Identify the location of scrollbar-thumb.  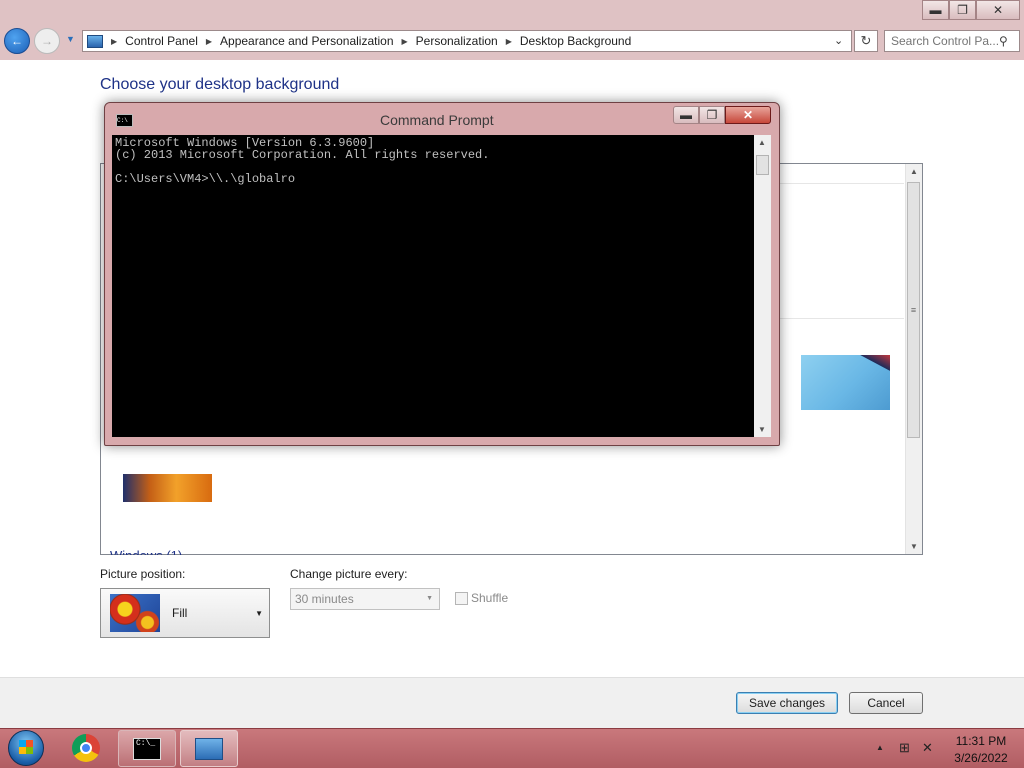
(762, 165).